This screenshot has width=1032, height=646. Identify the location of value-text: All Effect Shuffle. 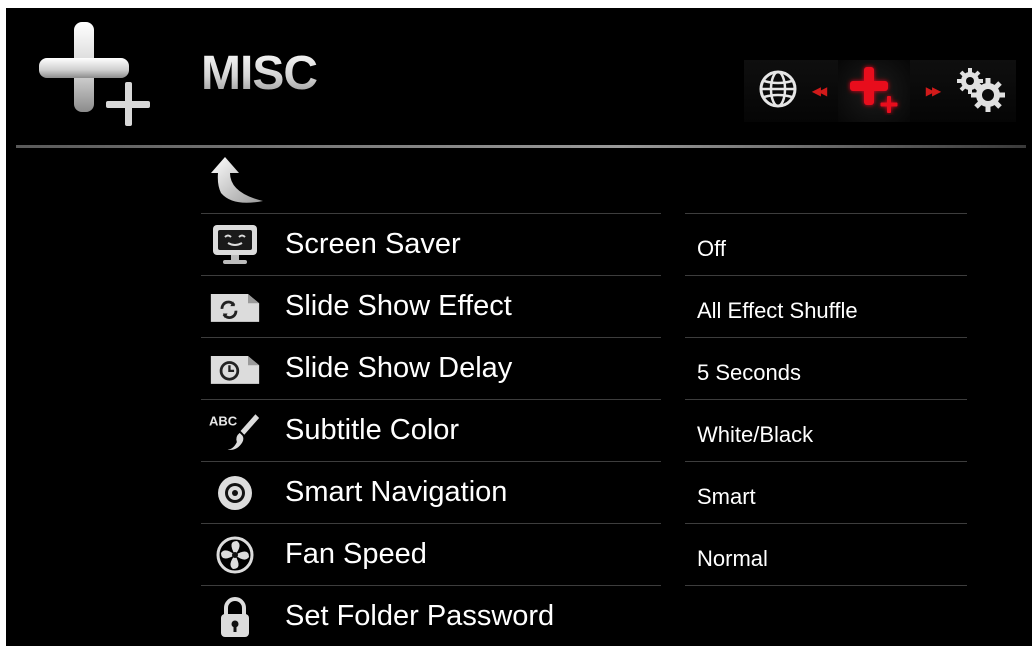
(777, 310).